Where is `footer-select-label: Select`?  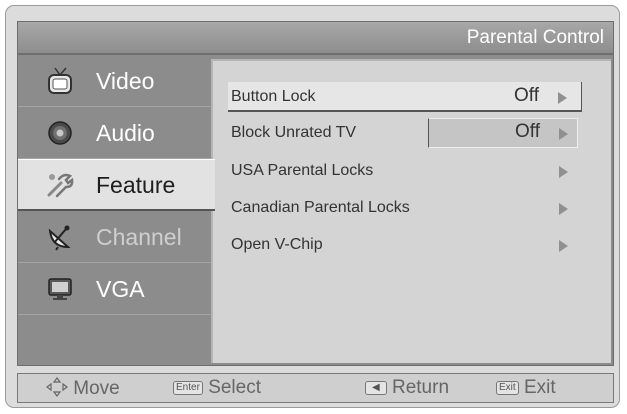 footer-select-label: Select is located at coordinates (234, 387).